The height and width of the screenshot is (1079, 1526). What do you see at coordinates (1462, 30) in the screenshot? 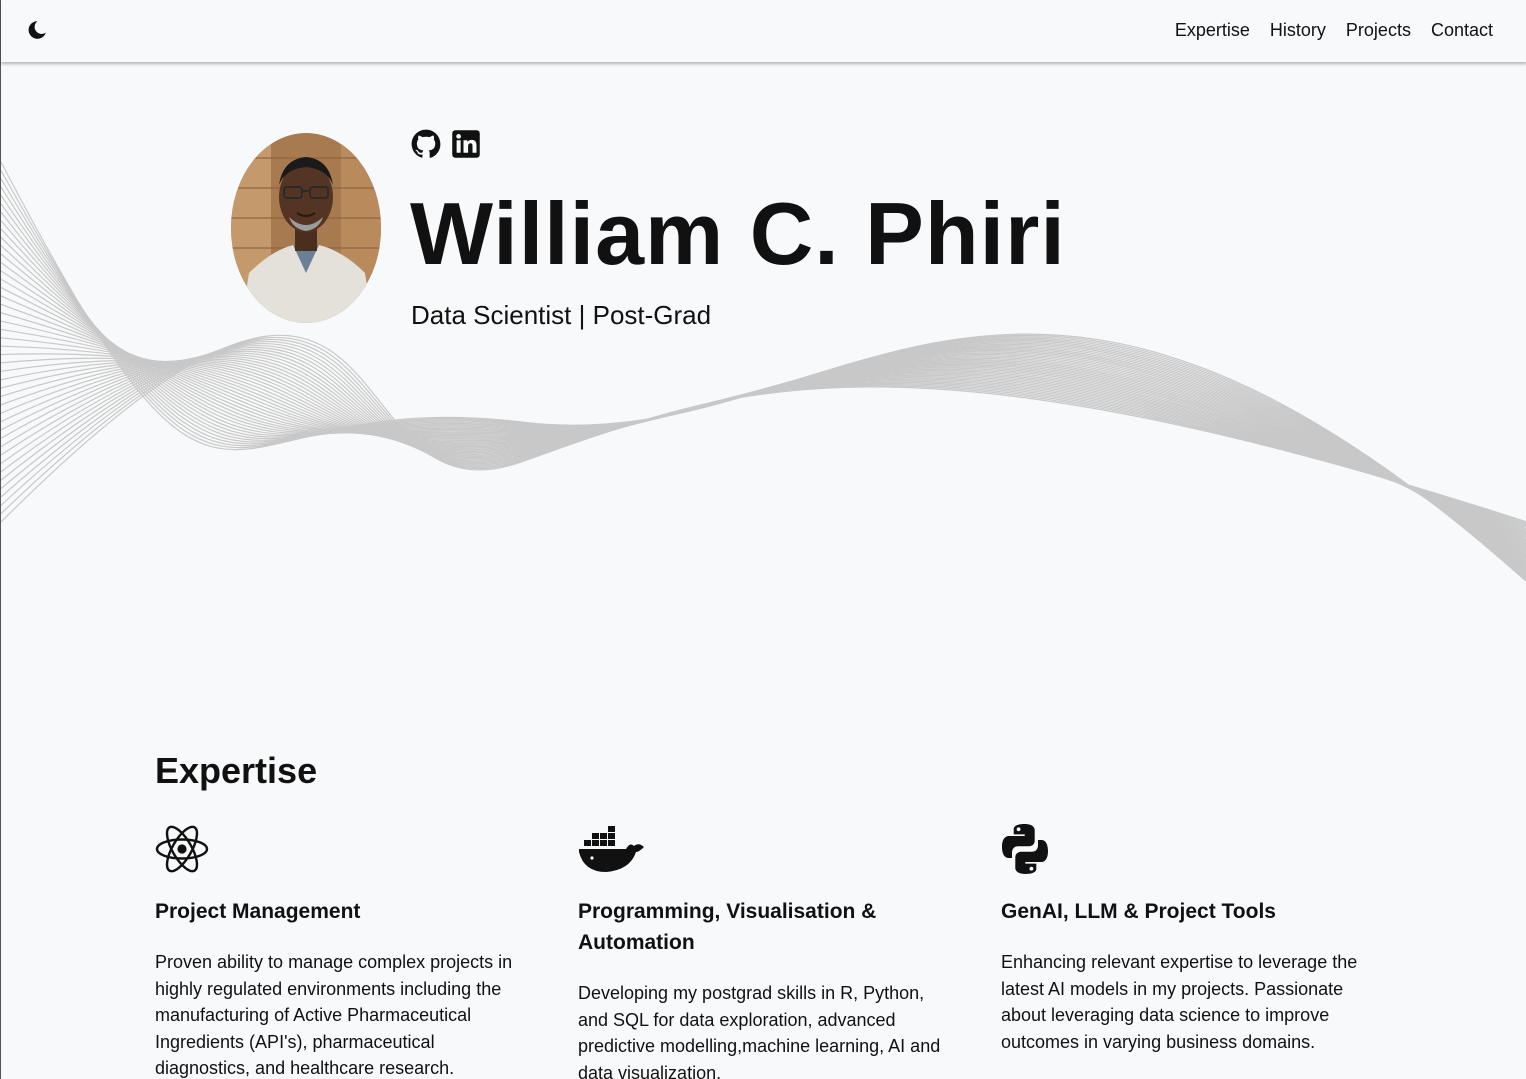
I see `nav-link-contact: Contact` at bounding box center [1462, 30].